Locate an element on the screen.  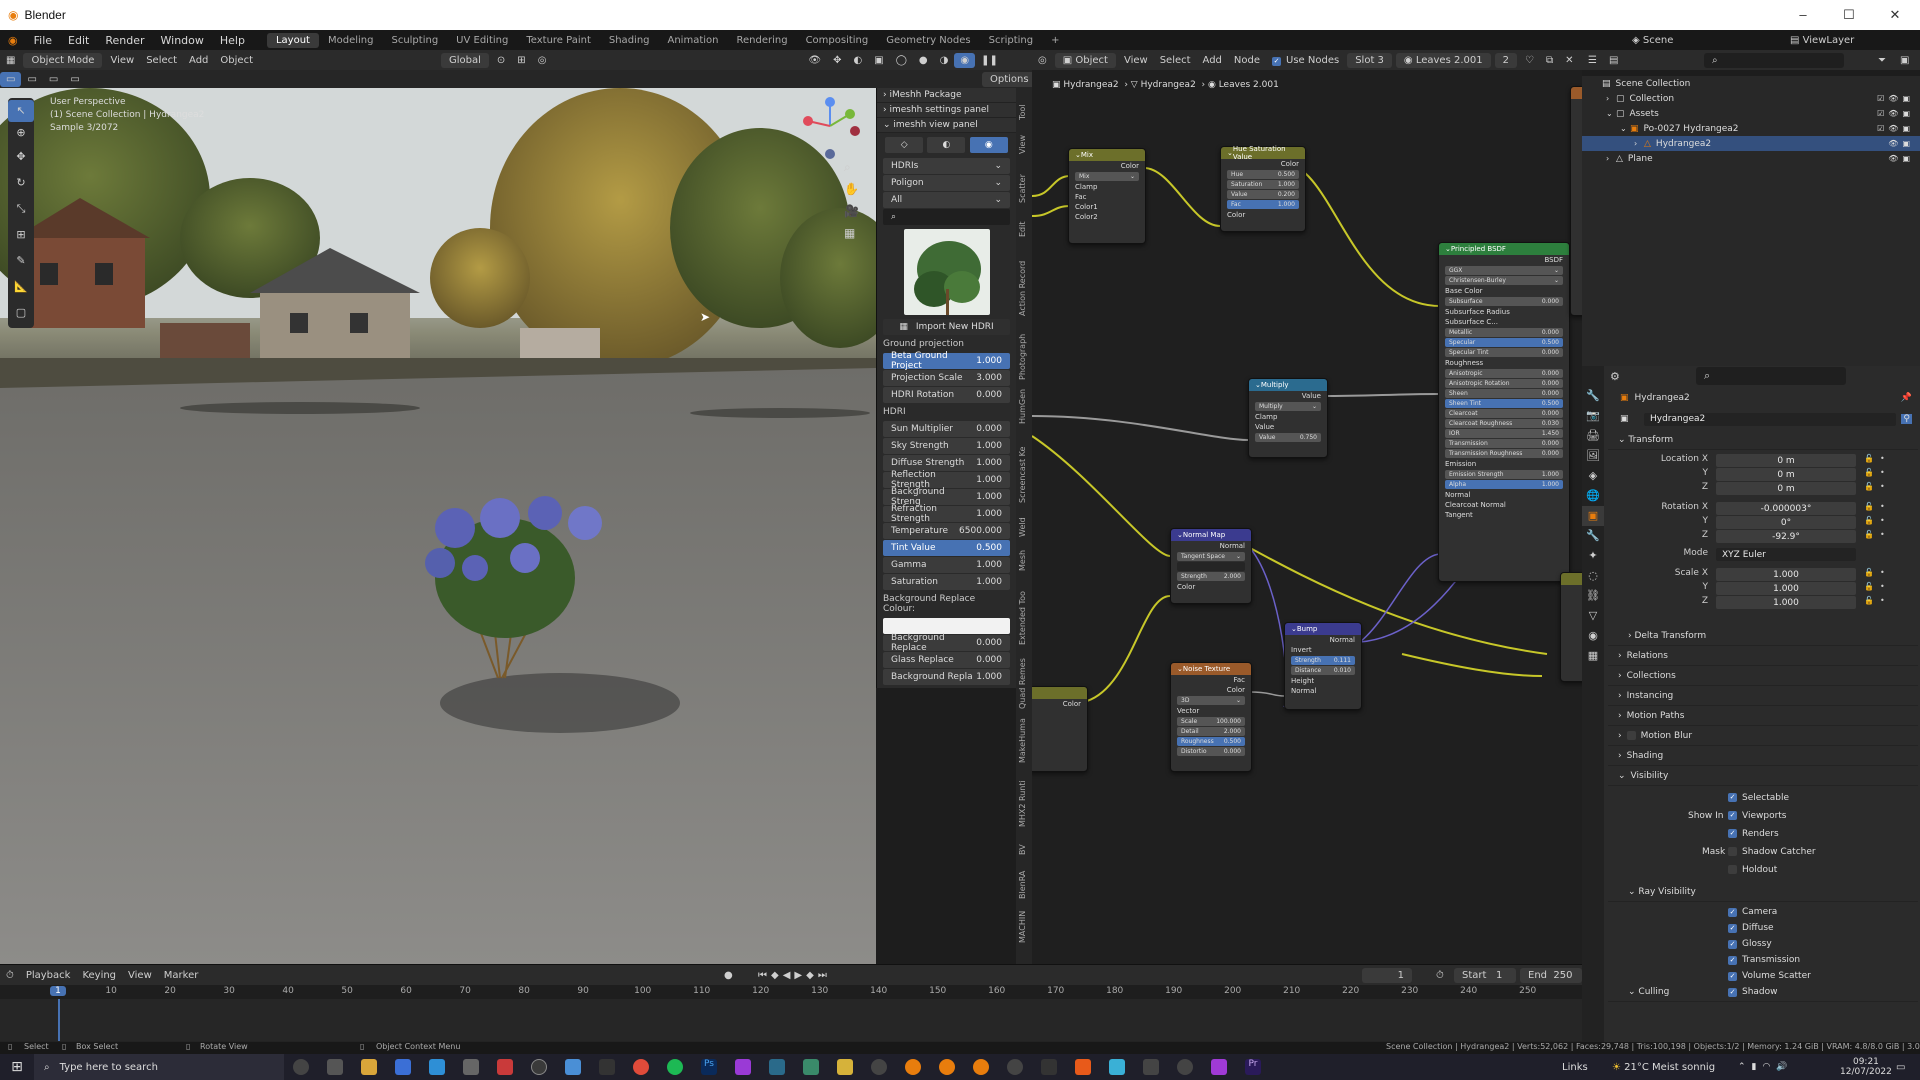
ray-visibility-checkbox: ✓ Transmission is located at coordinates (1769, 960).